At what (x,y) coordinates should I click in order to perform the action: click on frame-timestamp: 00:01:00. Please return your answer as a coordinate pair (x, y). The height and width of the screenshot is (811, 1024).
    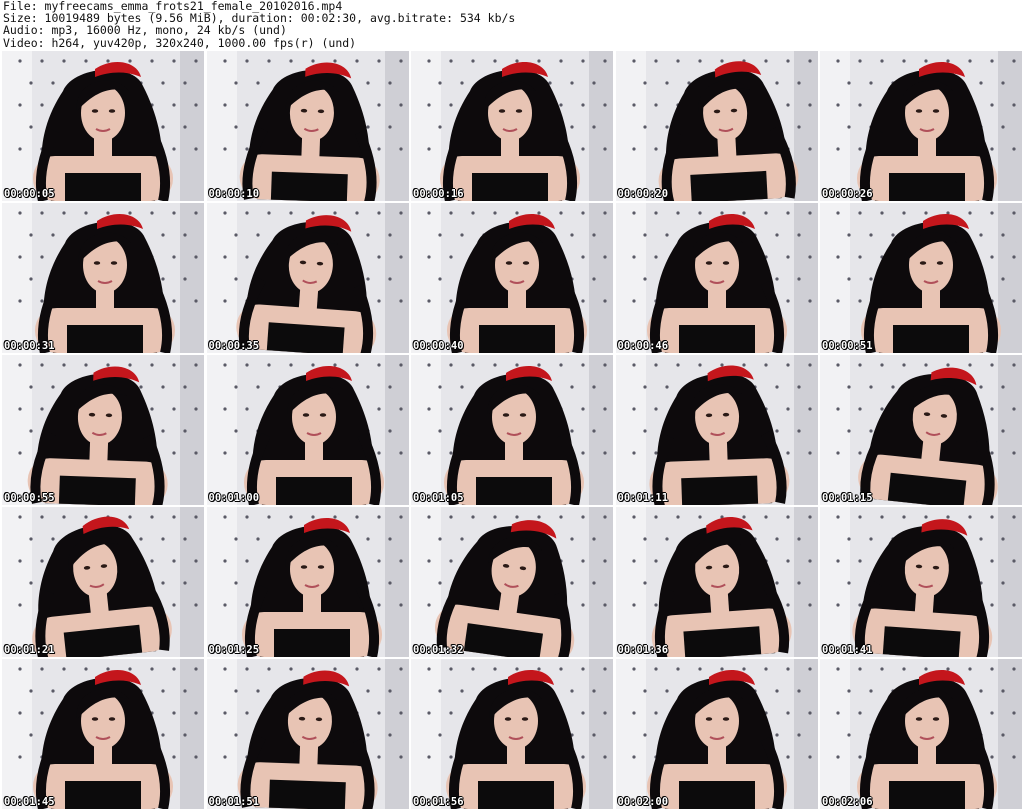
    Looking at the image, I should click on (234, 498).